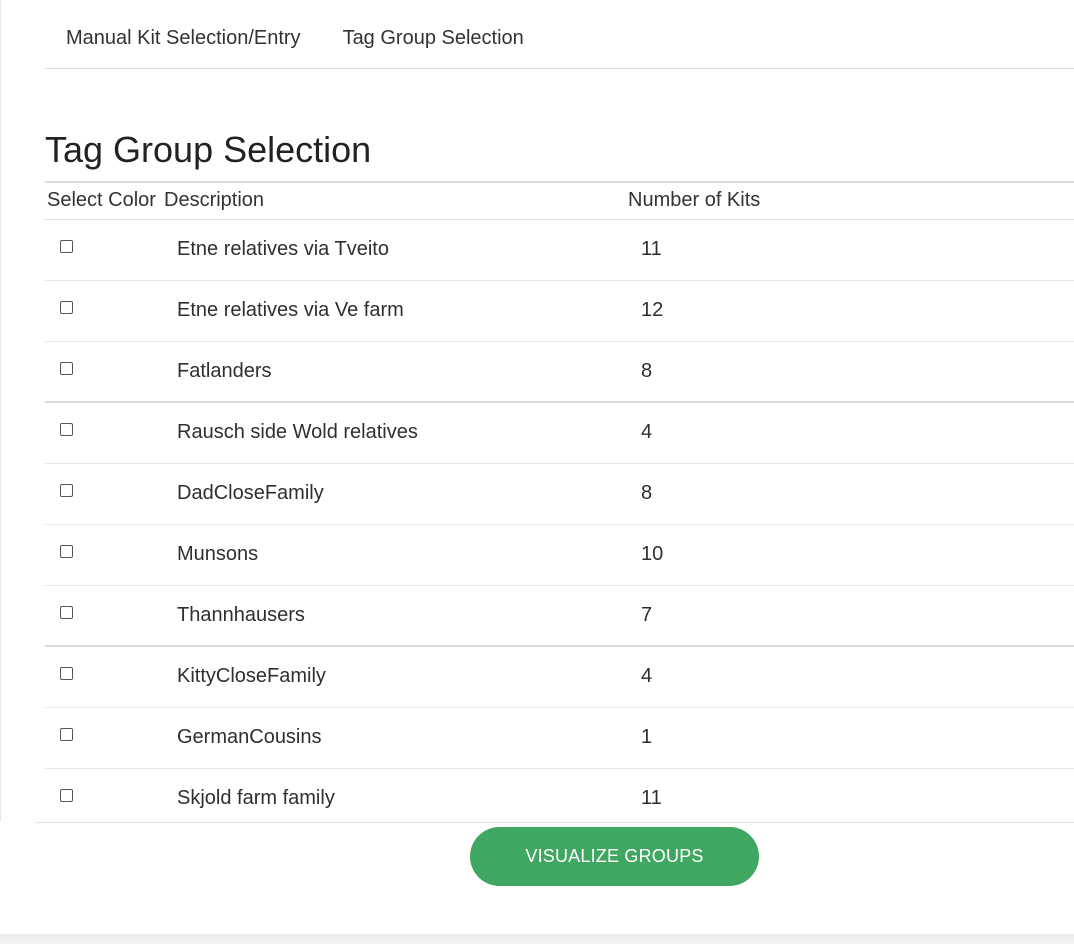 The width and height of the screenshot is (1074, 944). I want to click on row-description: Fatlanders, so click(224, 371).